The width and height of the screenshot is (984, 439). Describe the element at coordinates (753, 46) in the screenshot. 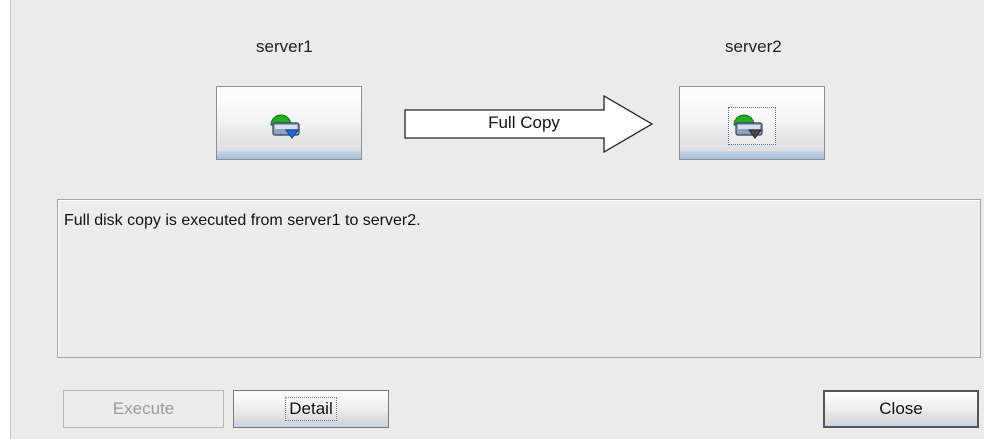

I see `target-server-label: server2` at that location.